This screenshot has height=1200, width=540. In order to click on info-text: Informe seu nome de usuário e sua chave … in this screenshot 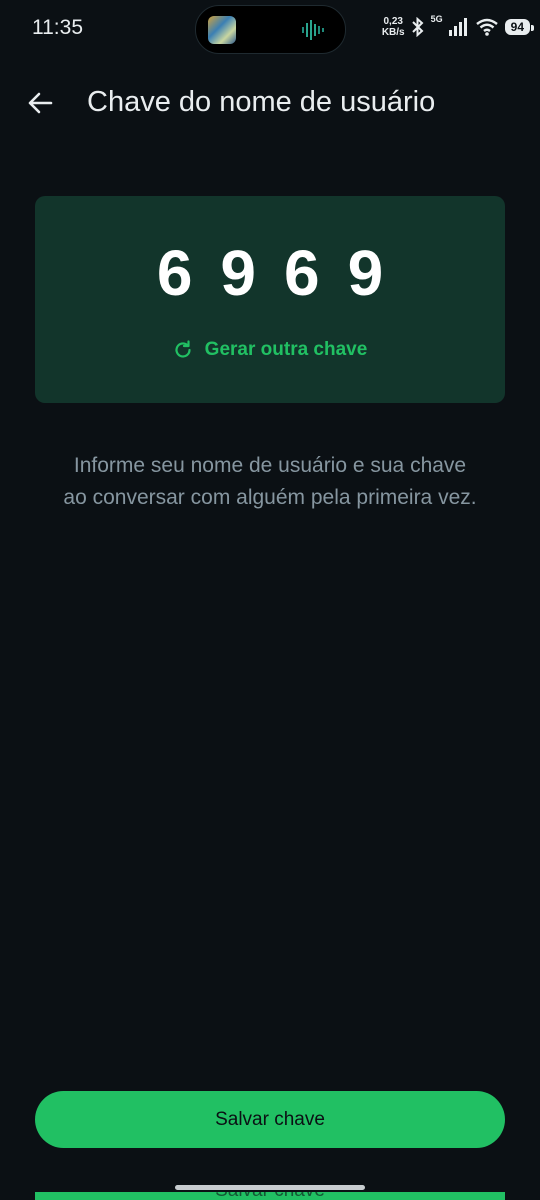, I will do `click(270, 482)`.